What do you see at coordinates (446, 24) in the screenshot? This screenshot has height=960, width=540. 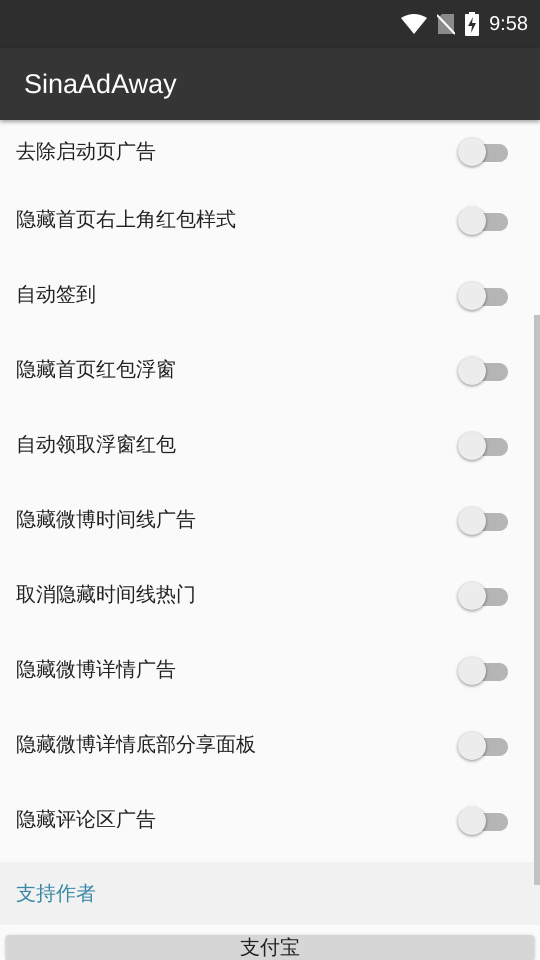 I see `no-sim-icon` at bounding box center [446, 24].